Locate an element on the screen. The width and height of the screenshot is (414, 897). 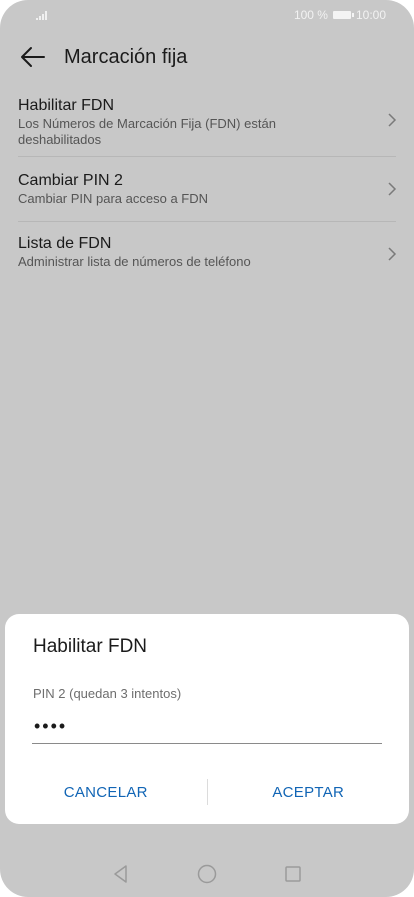
battery-icon is located at coordinates (343, 15).